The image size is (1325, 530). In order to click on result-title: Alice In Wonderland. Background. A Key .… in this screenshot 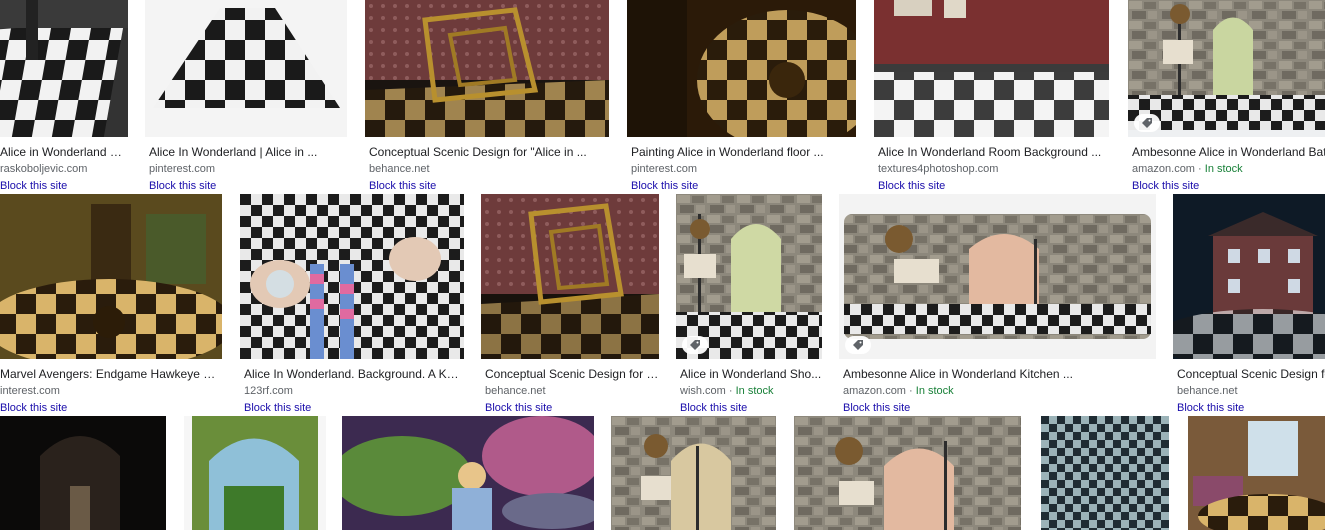, I will do `click(354, 374)`.